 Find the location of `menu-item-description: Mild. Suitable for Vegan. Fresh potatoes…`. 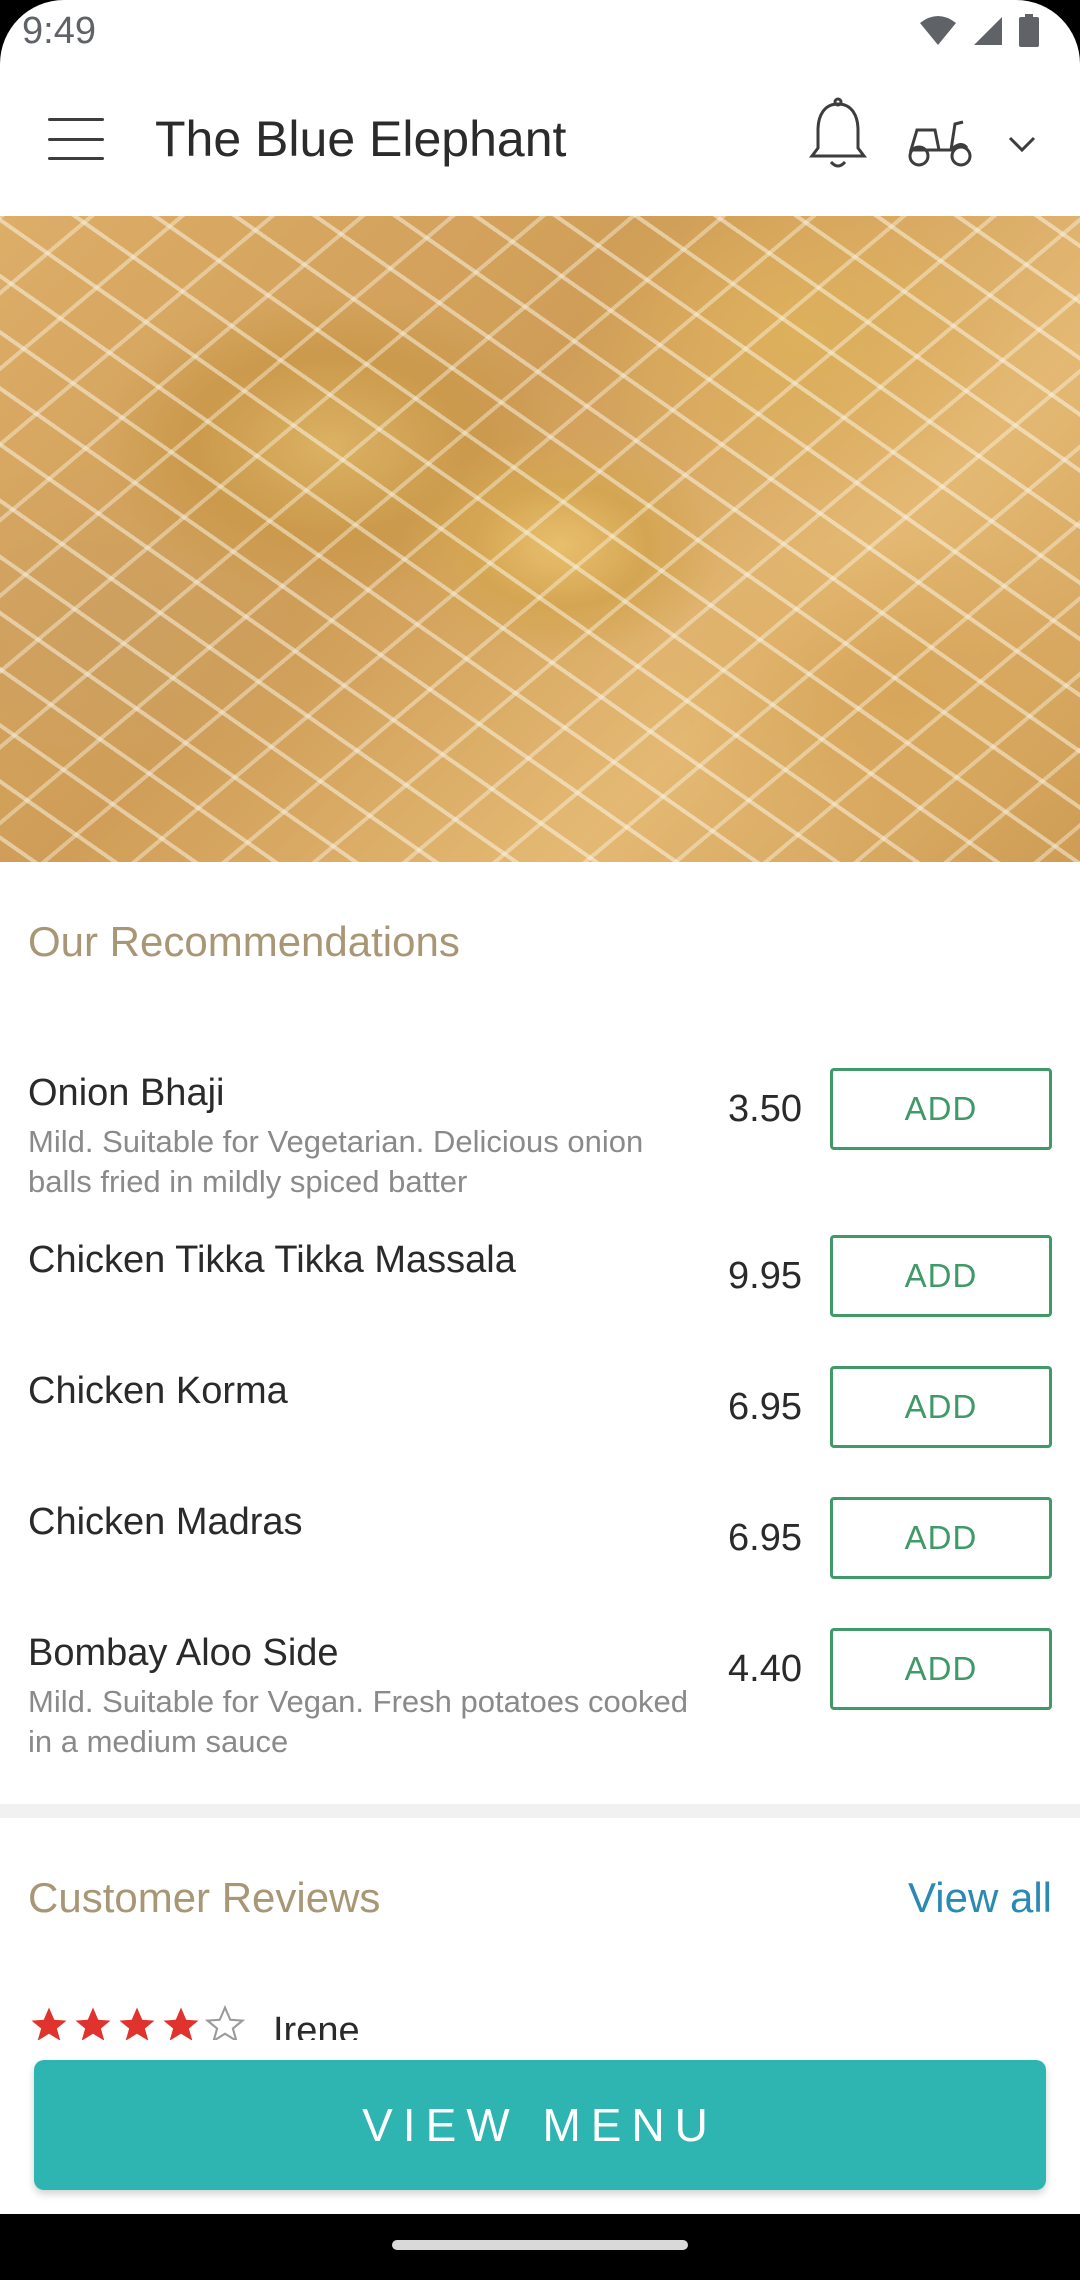

menu-item-description: Mild. Suitable for Vegan. Fresh potatoes… is located at coordinates (358, 1721).